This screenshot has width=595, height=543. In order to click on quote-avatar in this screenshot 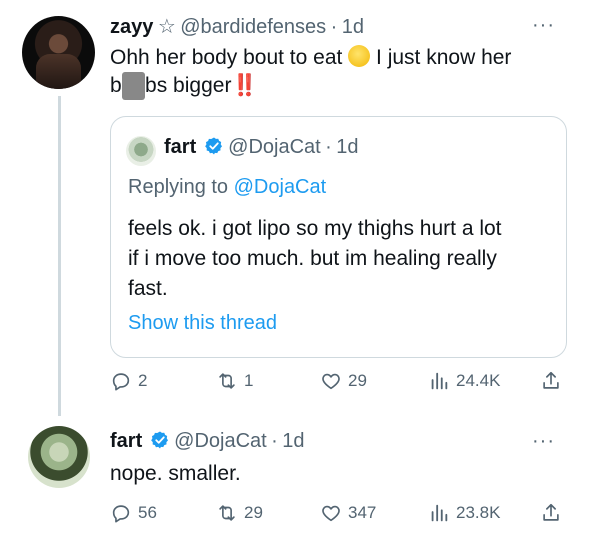, I will do `click(141, 151)`.